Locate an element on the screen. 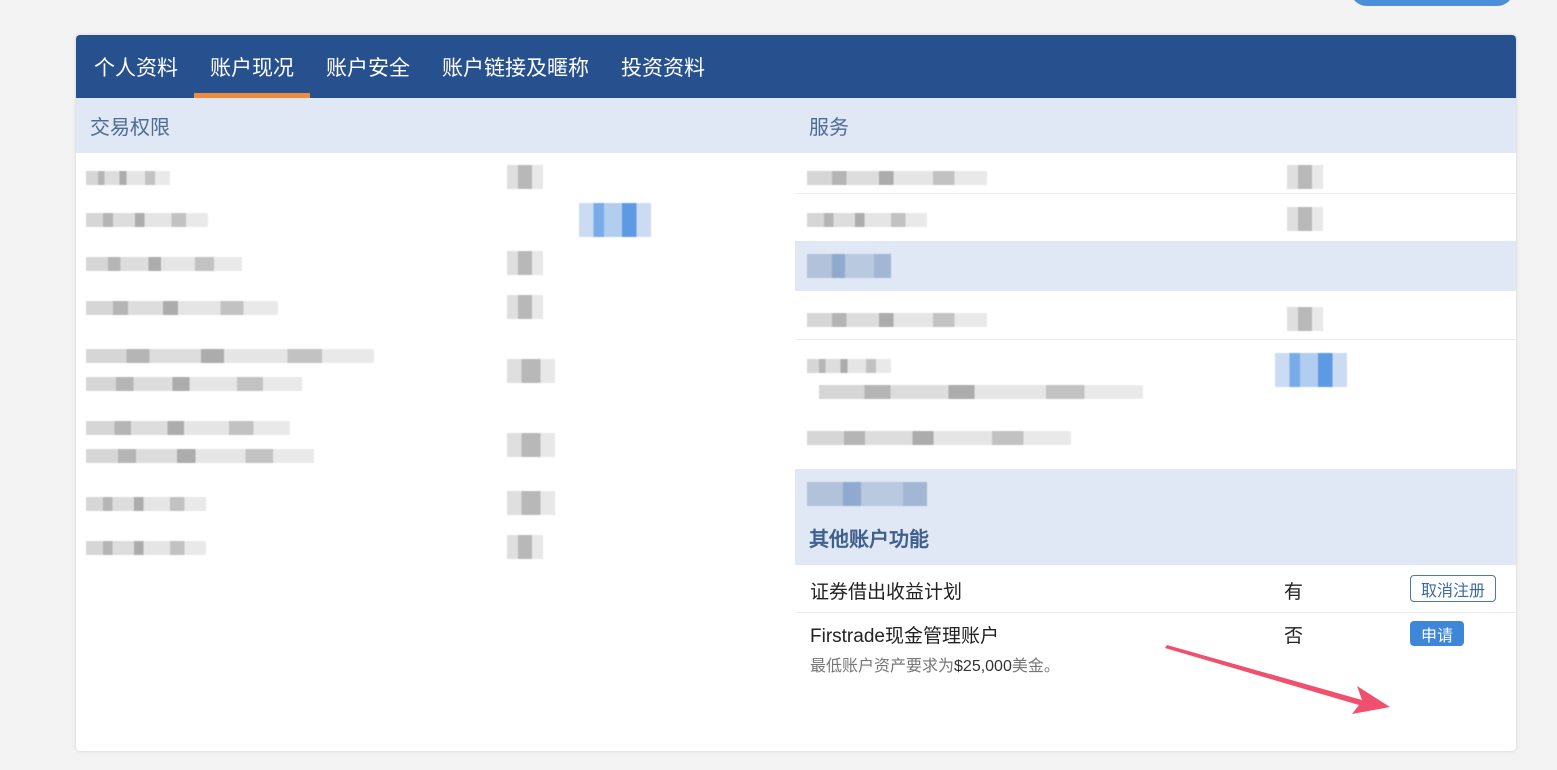 This screenshot has height=770, width=1557. feature-status: 有 is located at coordinates (1294, 592).